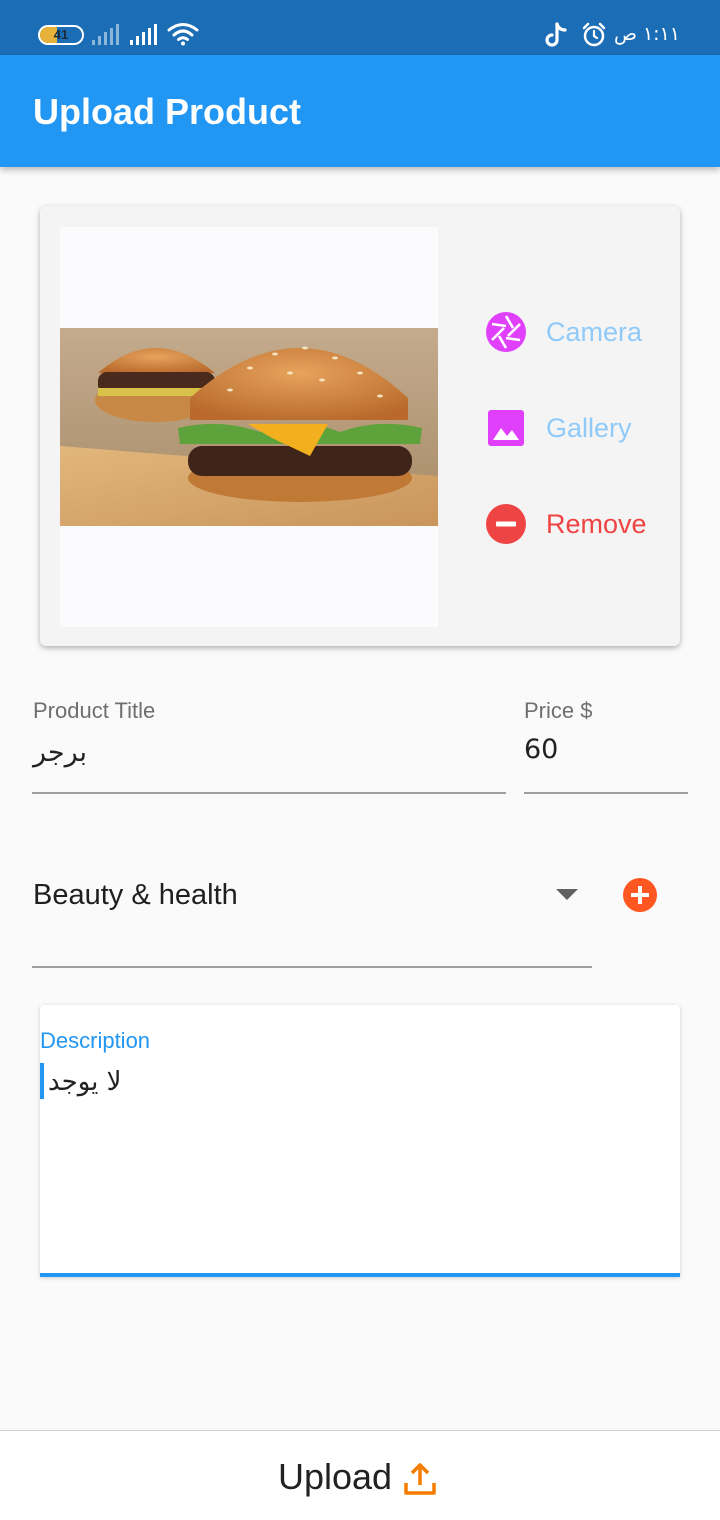 The height and width of the screenshot is (1520, 720). I want to click on camera-icon, so click(506, 332).